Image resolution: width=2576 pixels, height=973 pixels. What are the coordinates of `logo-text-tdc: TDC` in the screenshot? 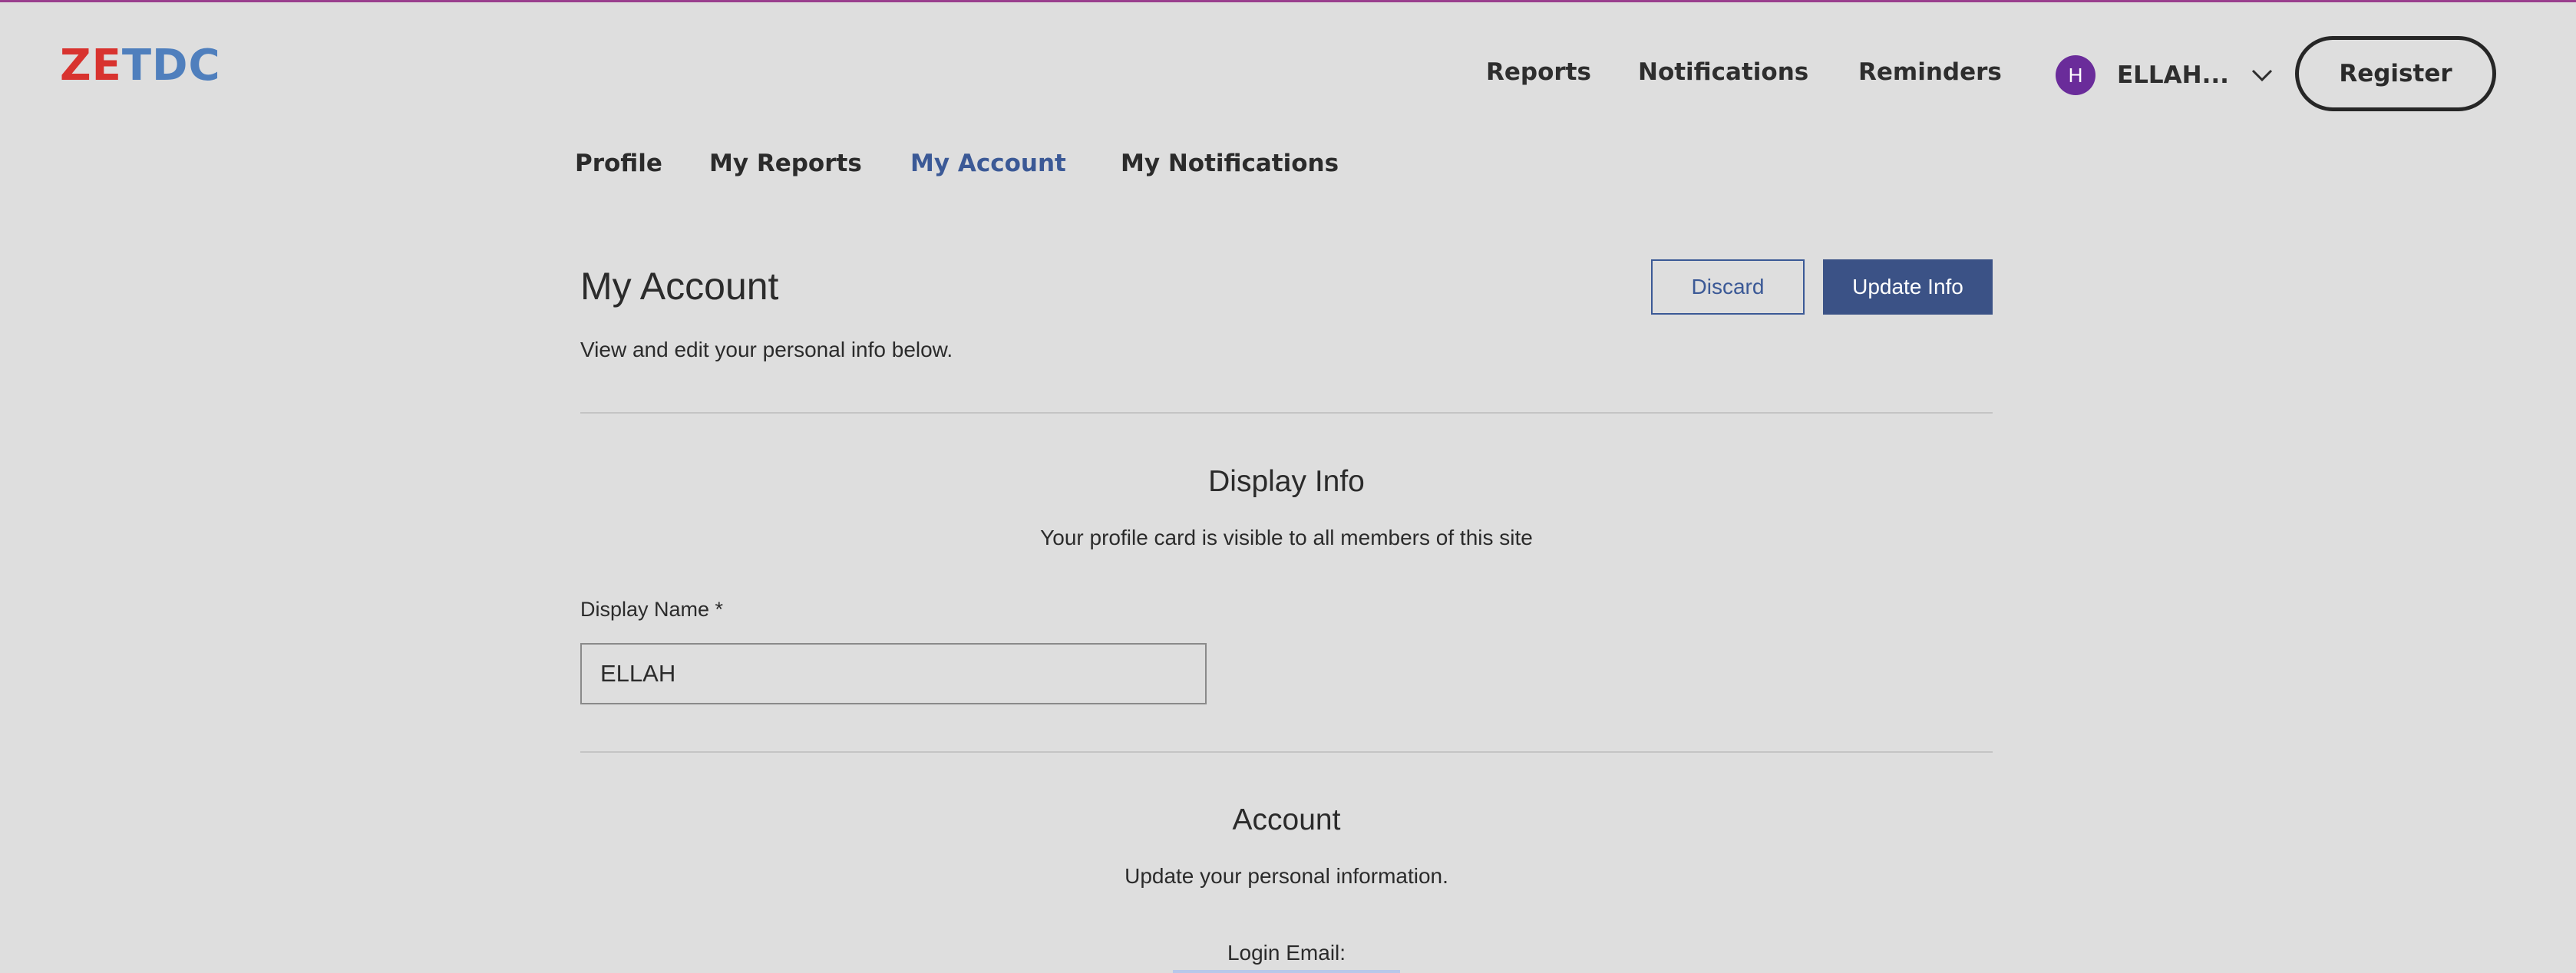 It's located at (171, 66).